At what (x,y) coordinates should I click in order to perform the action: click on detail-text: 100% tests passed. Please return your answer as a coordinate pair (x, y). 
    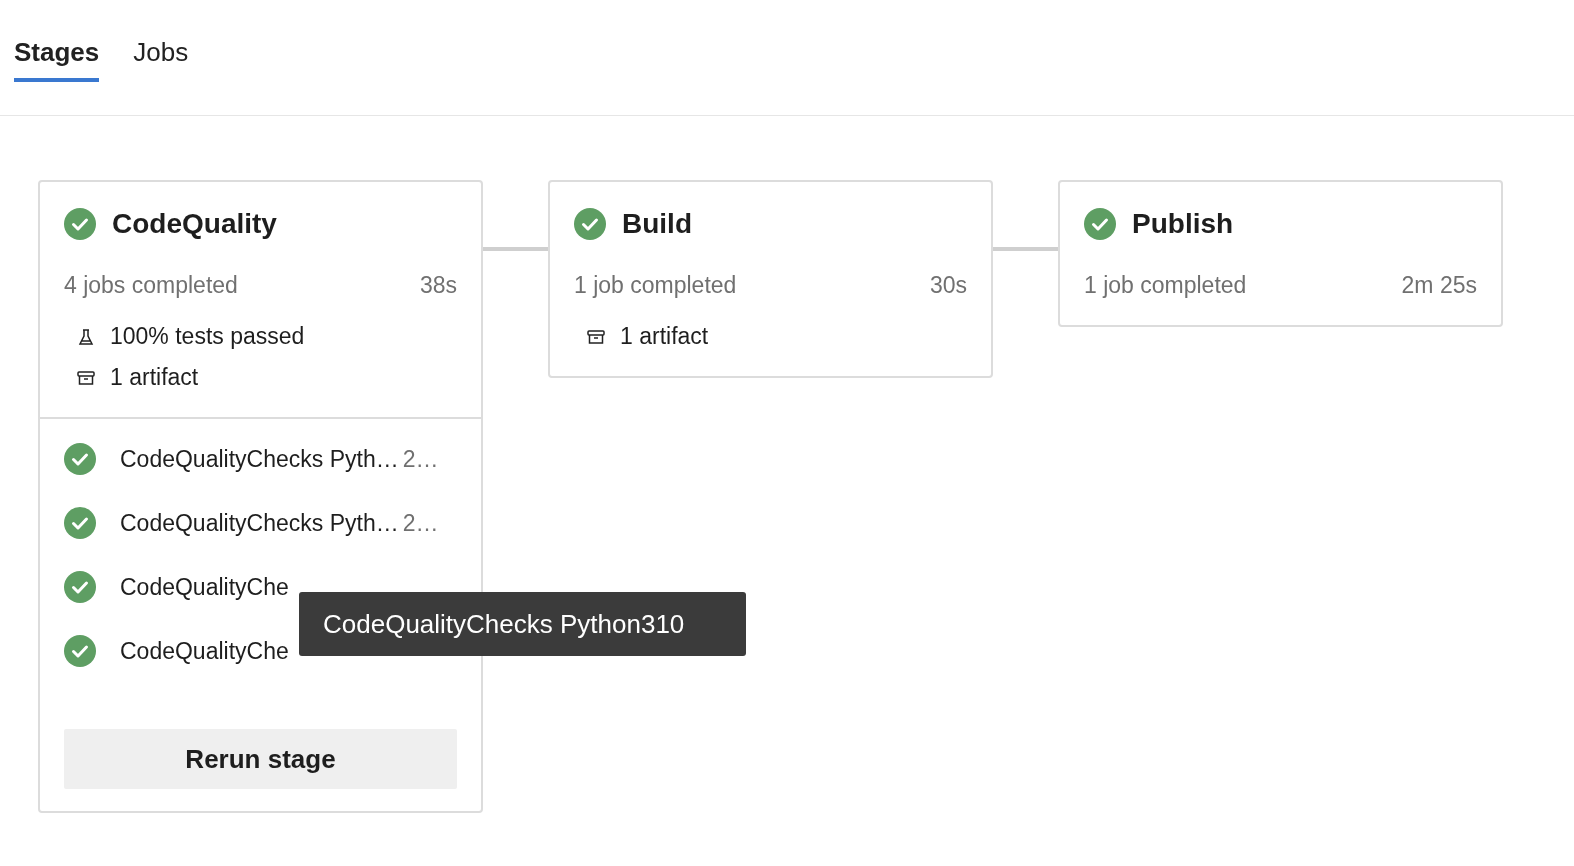
    Looking at the image, I should click on (207, 336).